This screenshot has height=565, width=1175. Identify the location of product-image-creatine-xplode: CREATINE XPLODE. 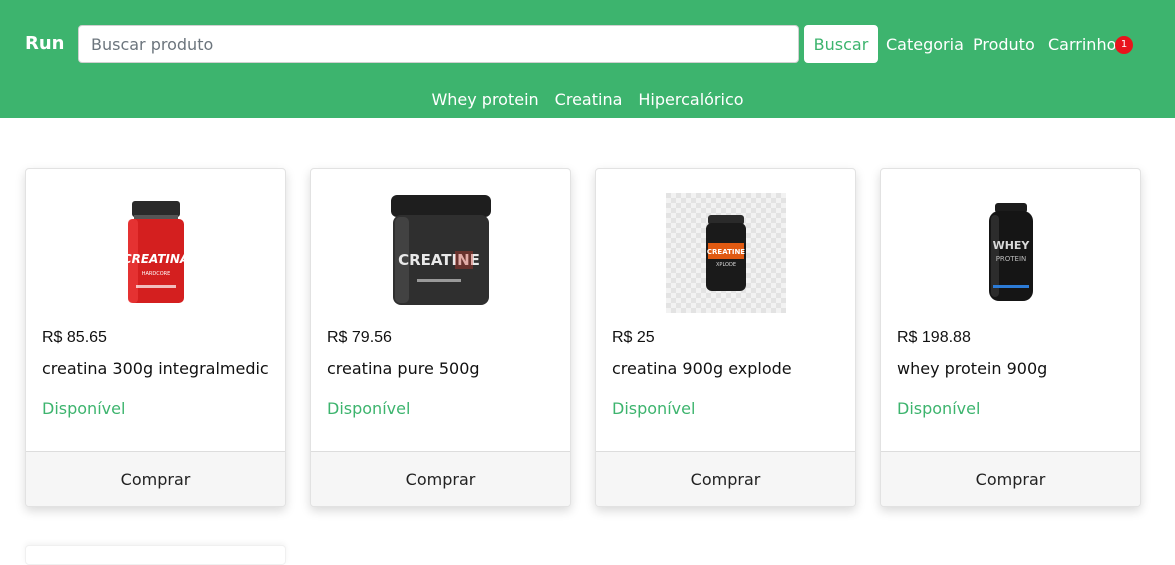
(726, 253).